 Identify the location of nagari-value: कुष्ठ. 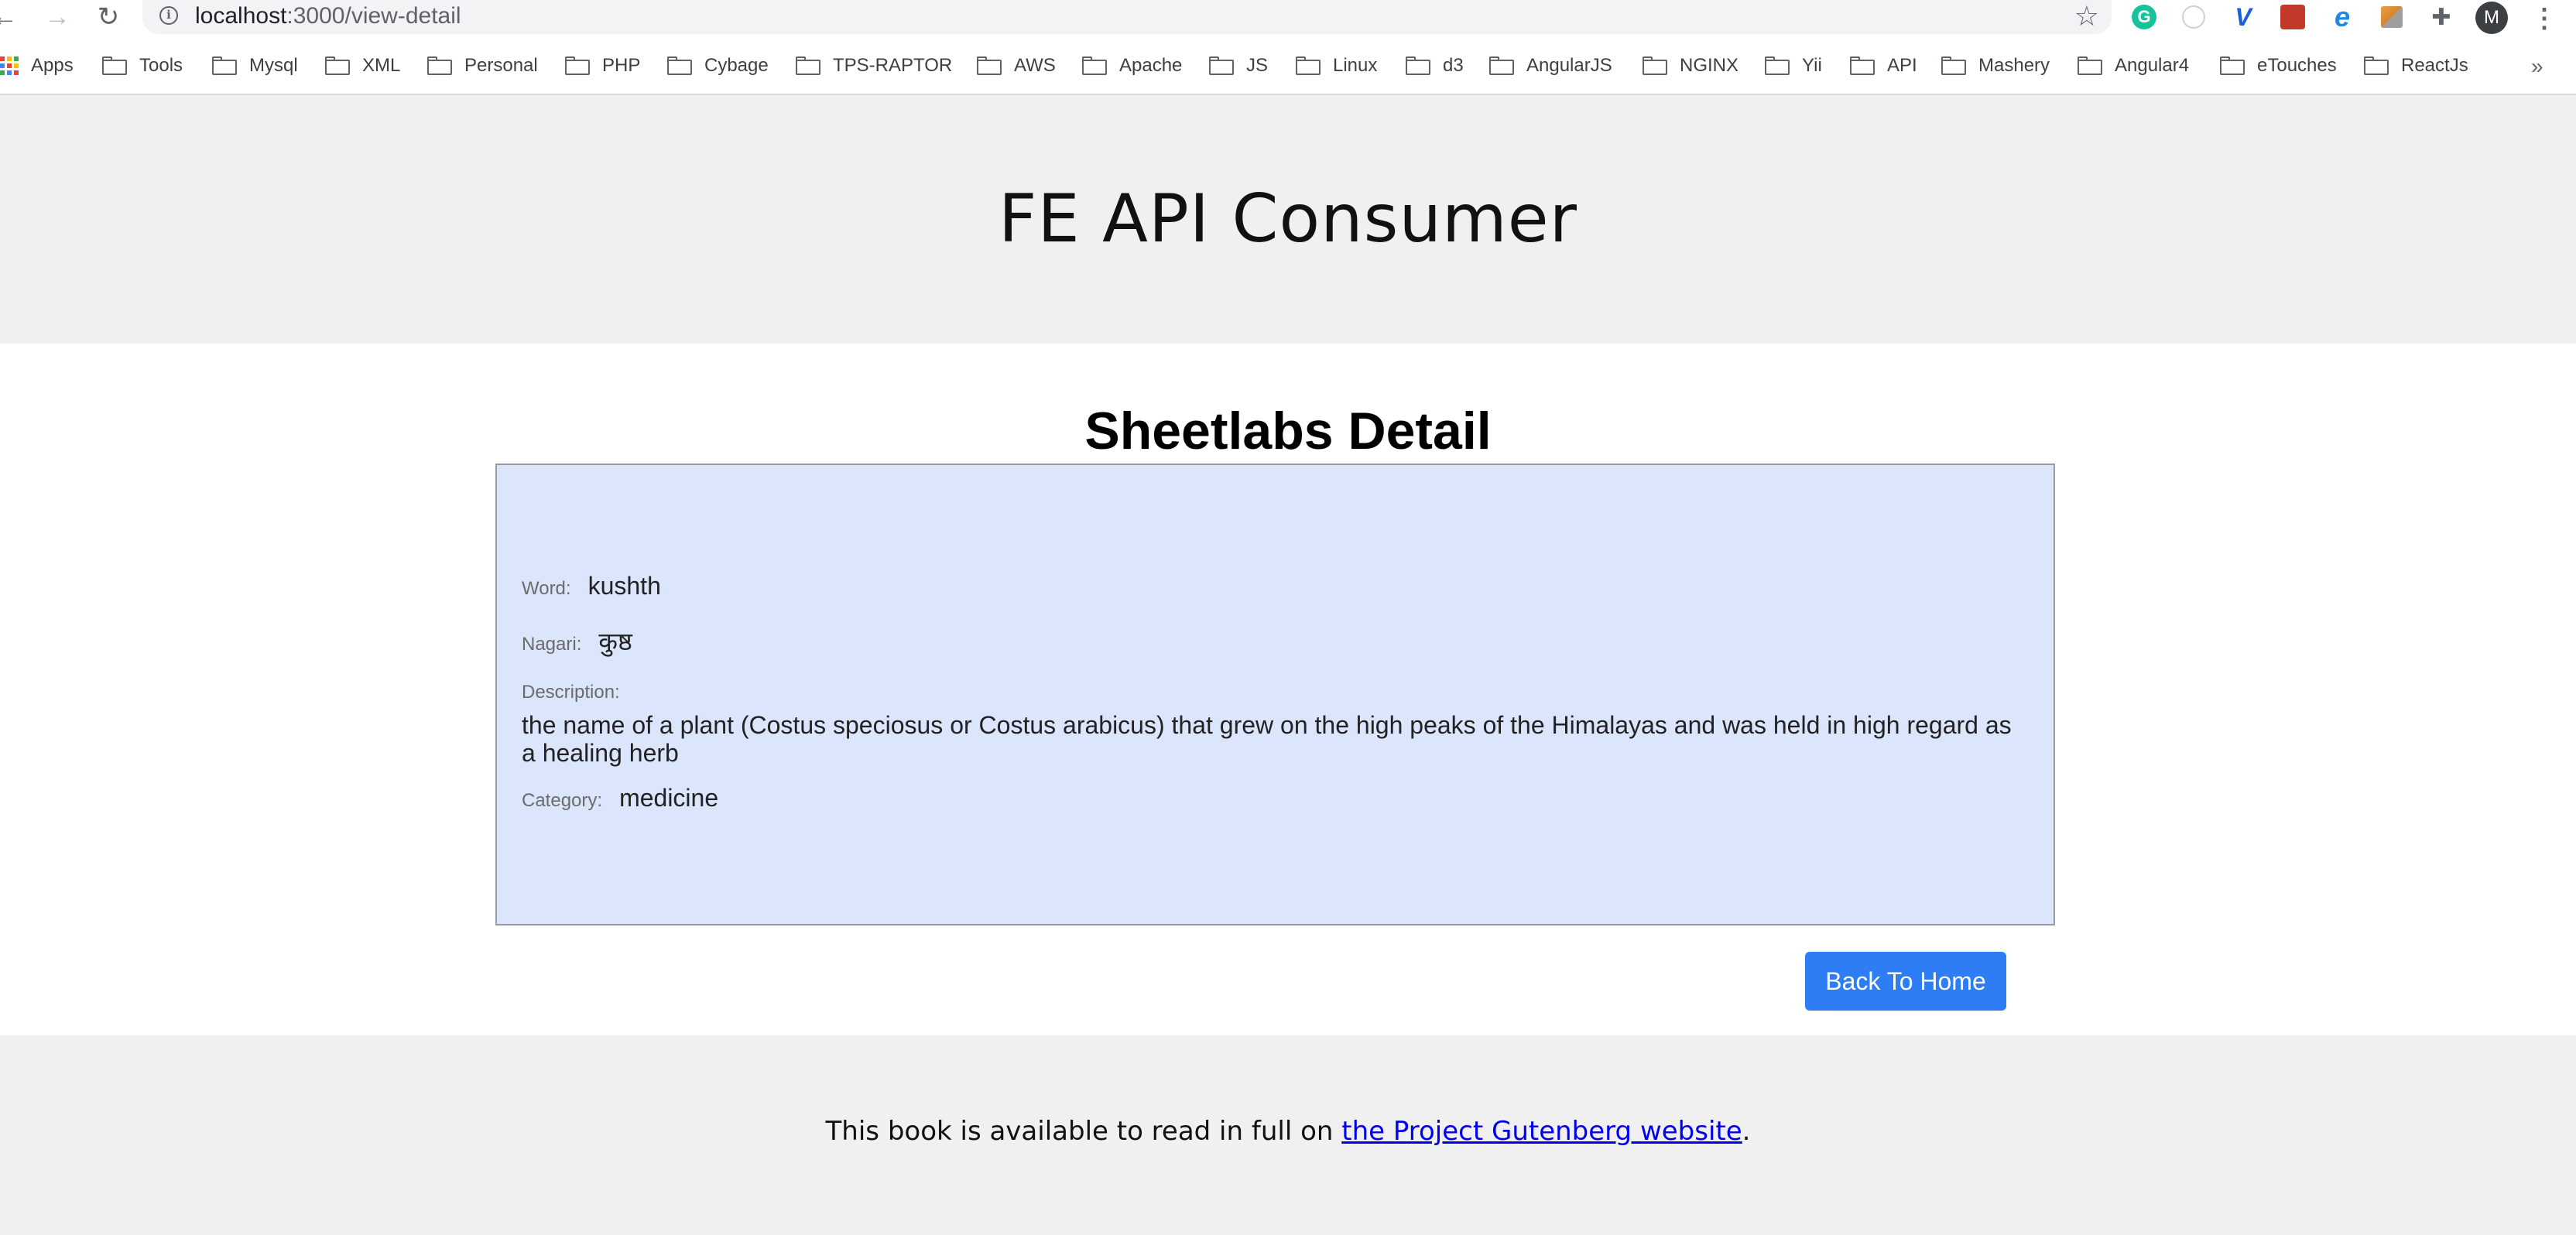
(615, 641).